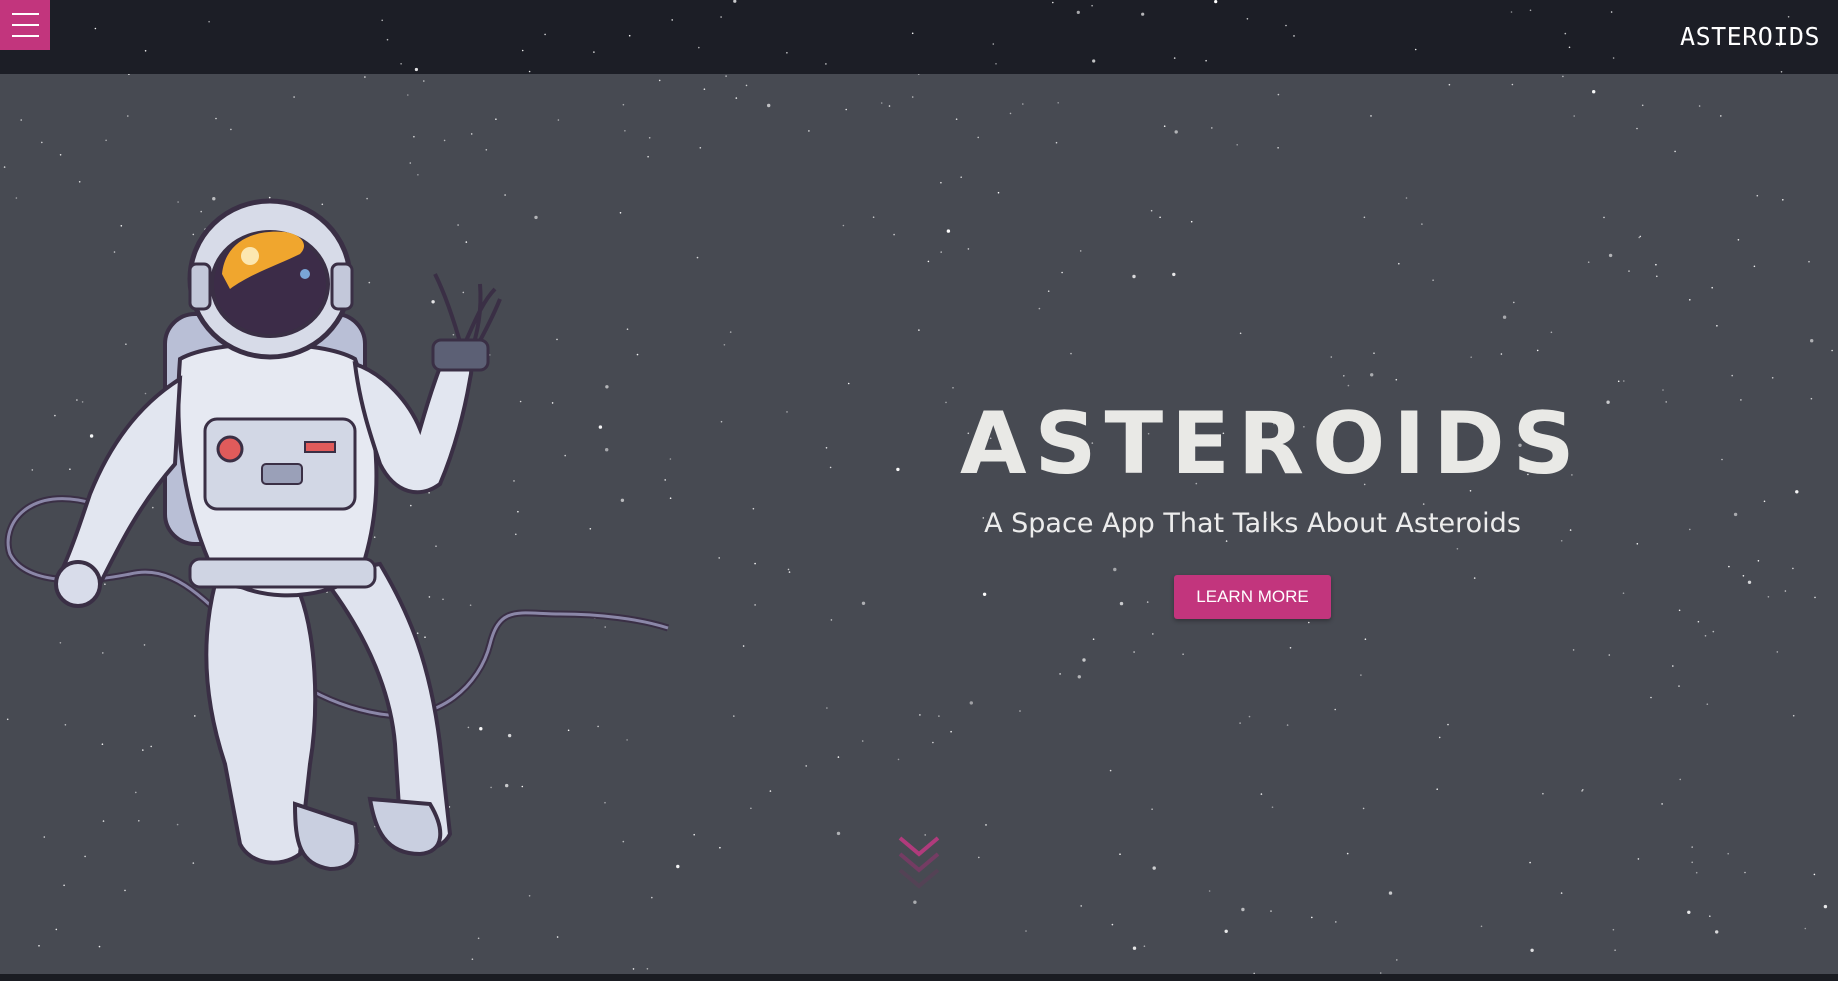 Image resolution: width=1838 pixels, height=981 pixels. What do you see at coordinates (25, 25) in the screenshot?
I see `menu-button` at bounding box center [25, 25].